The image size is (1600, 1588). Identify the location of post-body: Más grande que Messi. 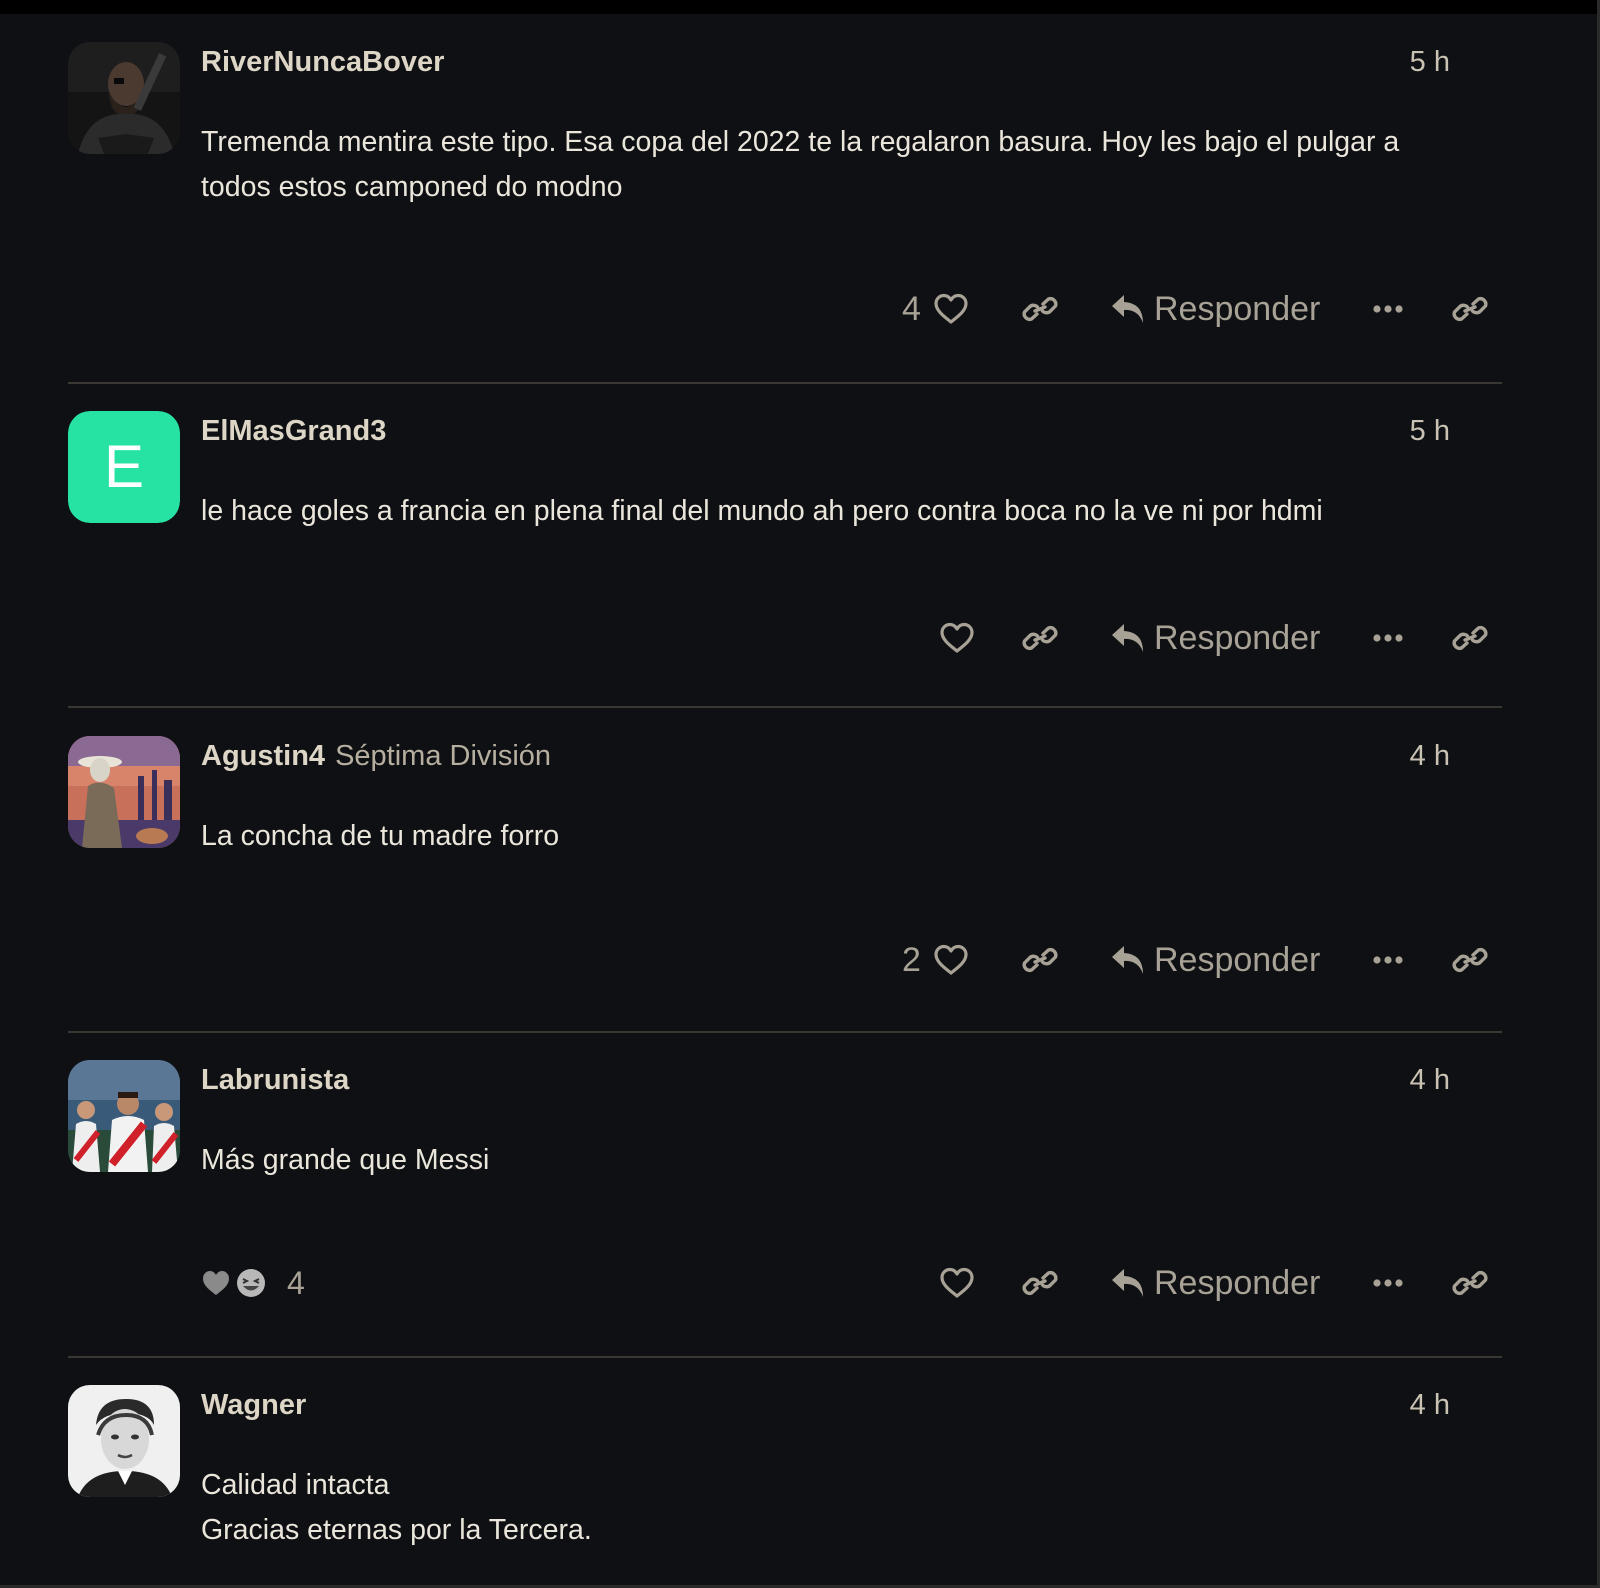
(826, 1160).